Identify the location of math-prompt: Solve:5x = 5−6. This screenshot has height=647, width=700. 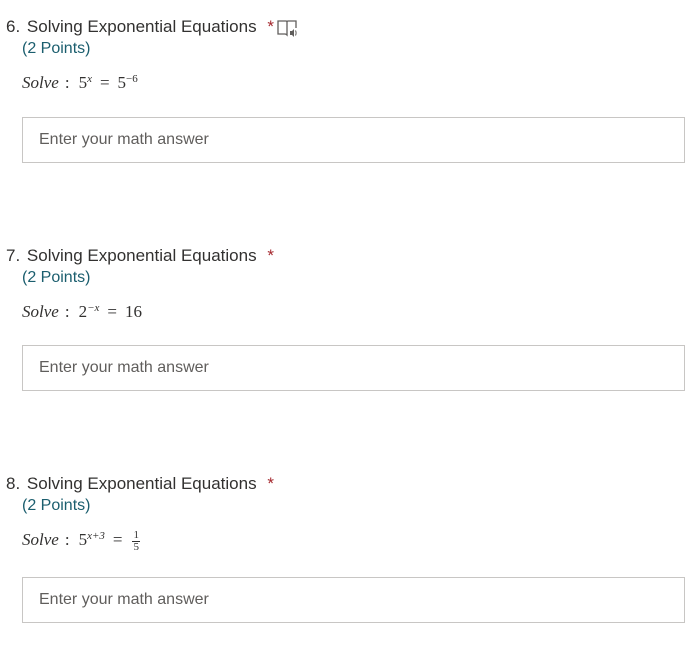
(80, 83).